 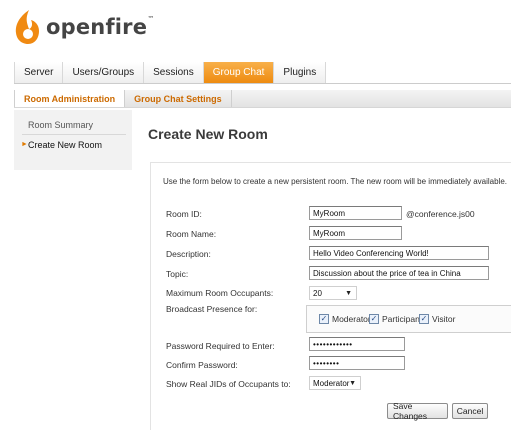 I want to click on broadcast-presence-group: ✓ Moderator ✓ Participant ✓ Visitor, so click(x=408, y=319).